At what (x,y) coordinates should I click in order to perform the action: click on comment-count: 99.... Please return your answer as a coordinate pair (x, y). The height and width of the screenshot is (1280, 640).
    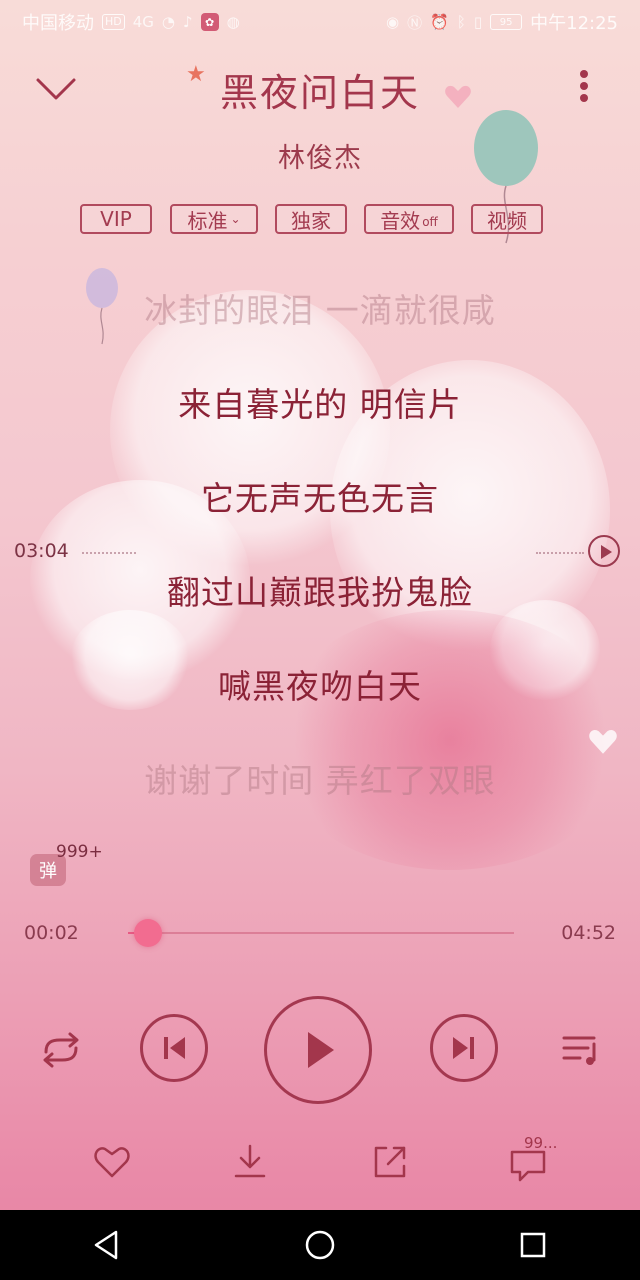
    Looking at the image, I should click on (541, 1143).